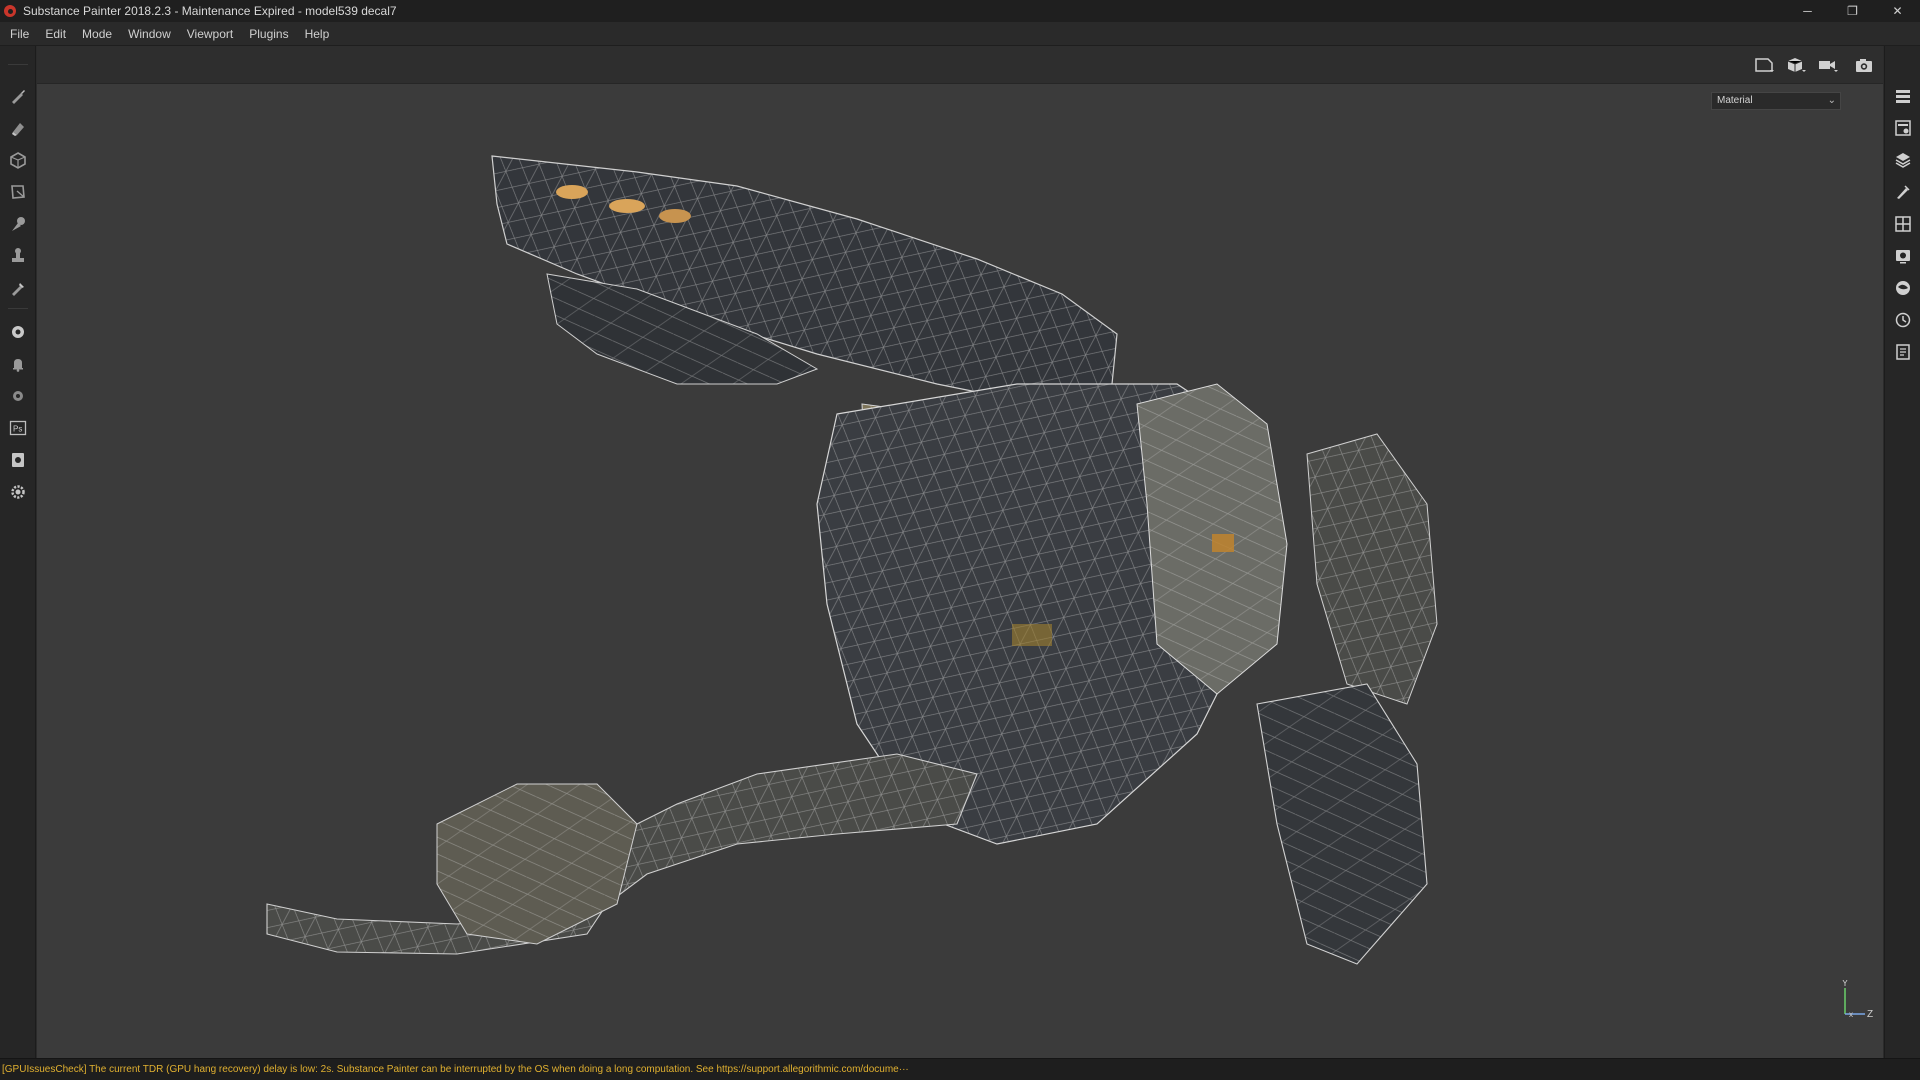 The image size is (1920, 1080). Describe the element at coordinates (18, 128) in the screenshot. I see `eraser-icon` at that location.